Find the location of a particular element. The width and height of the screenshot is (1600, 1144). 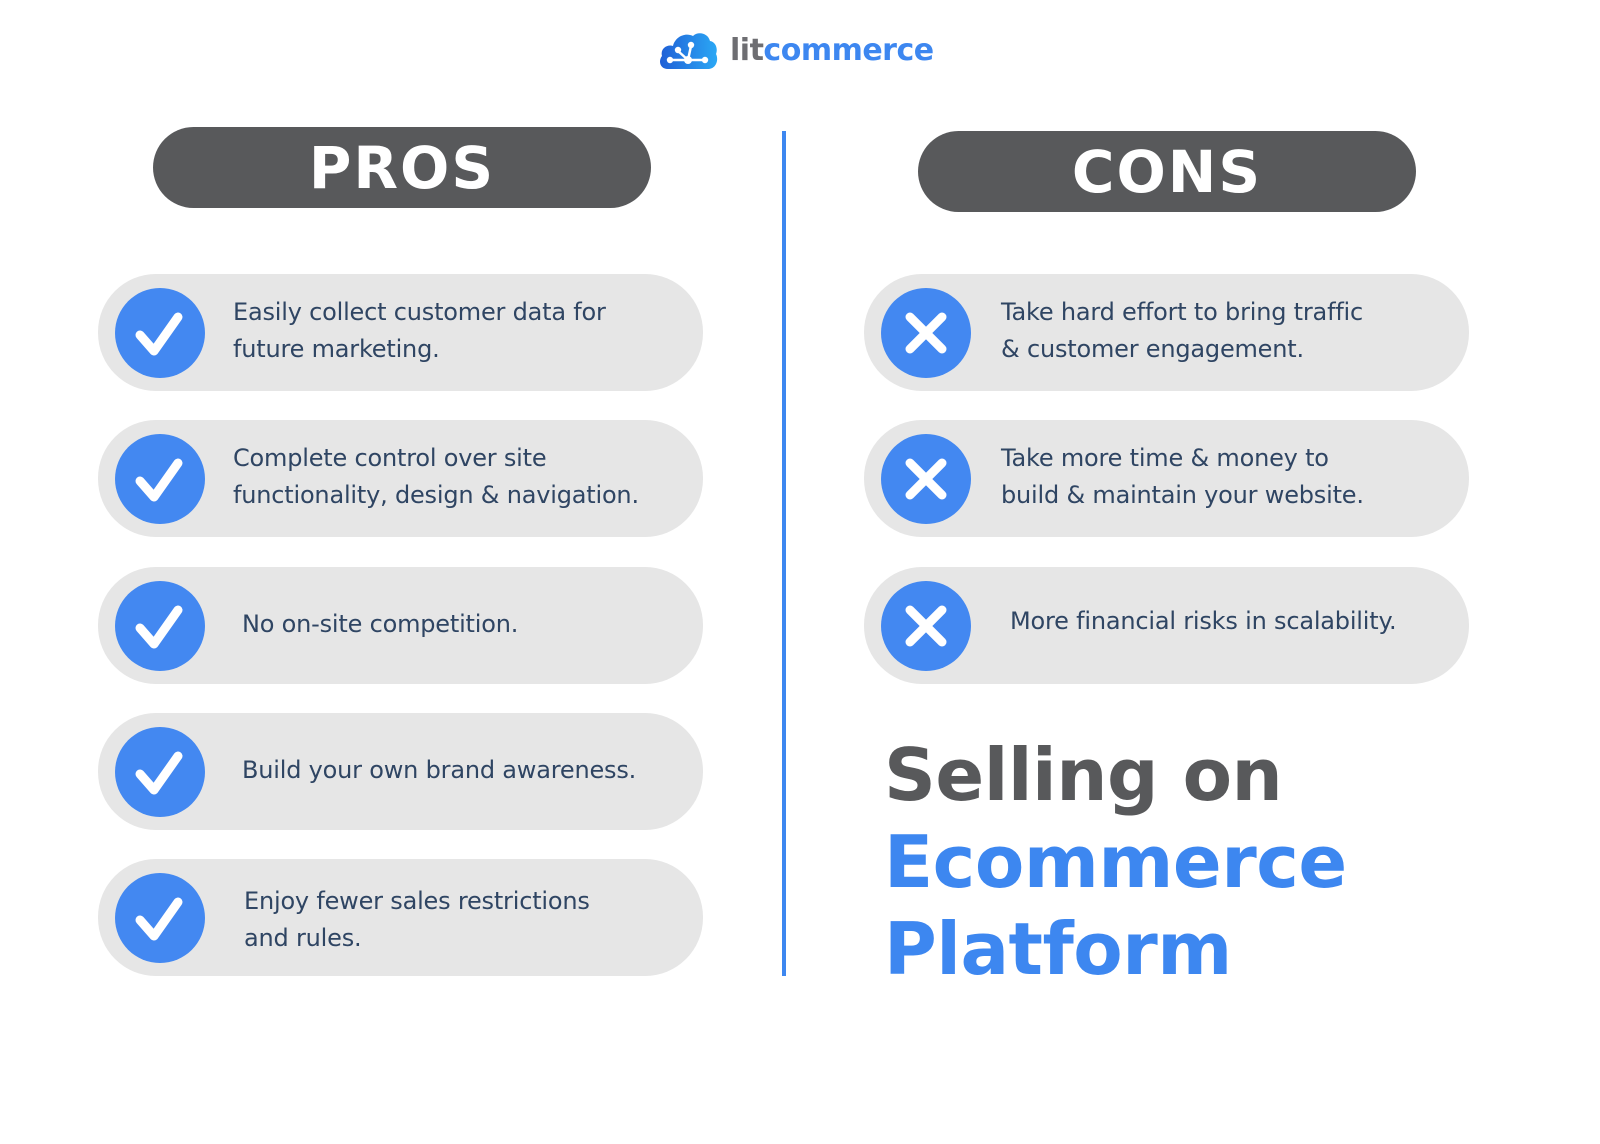

pros-item: No on-site competition. is located at coordinates (400, 625).